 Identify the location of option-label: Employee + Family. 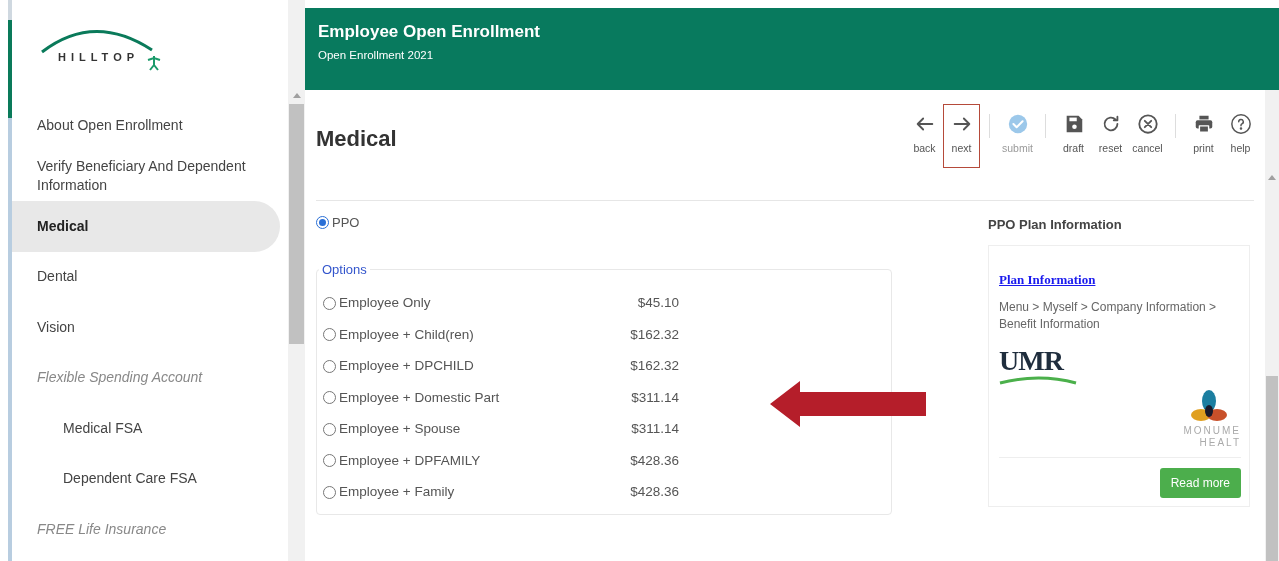
(397, 492).